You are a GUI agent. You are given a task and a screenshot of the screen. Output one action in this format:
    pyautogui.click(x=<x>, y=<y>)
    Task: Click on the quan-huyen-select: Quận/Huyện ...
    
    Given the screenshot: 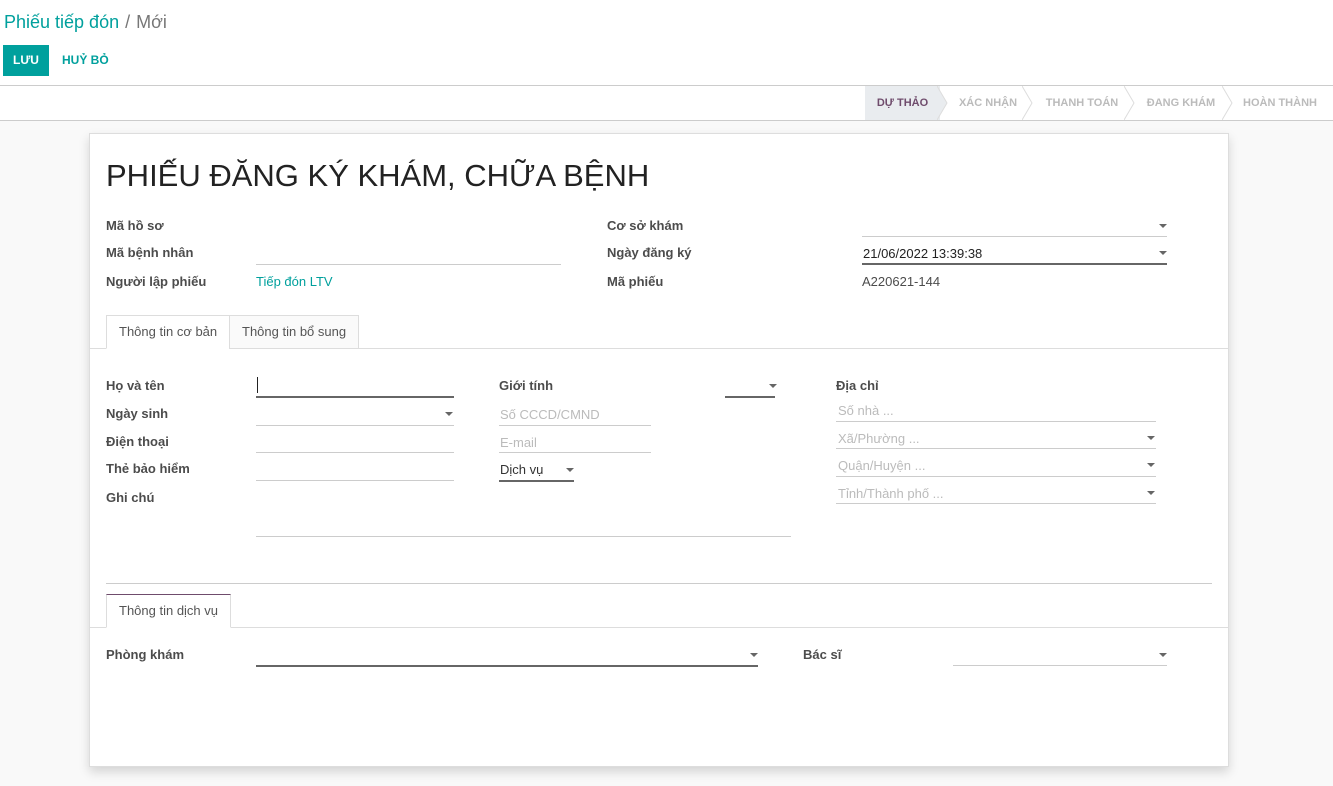 What is the action you would take?
    pyautogui.click(x=881, y=465)
    